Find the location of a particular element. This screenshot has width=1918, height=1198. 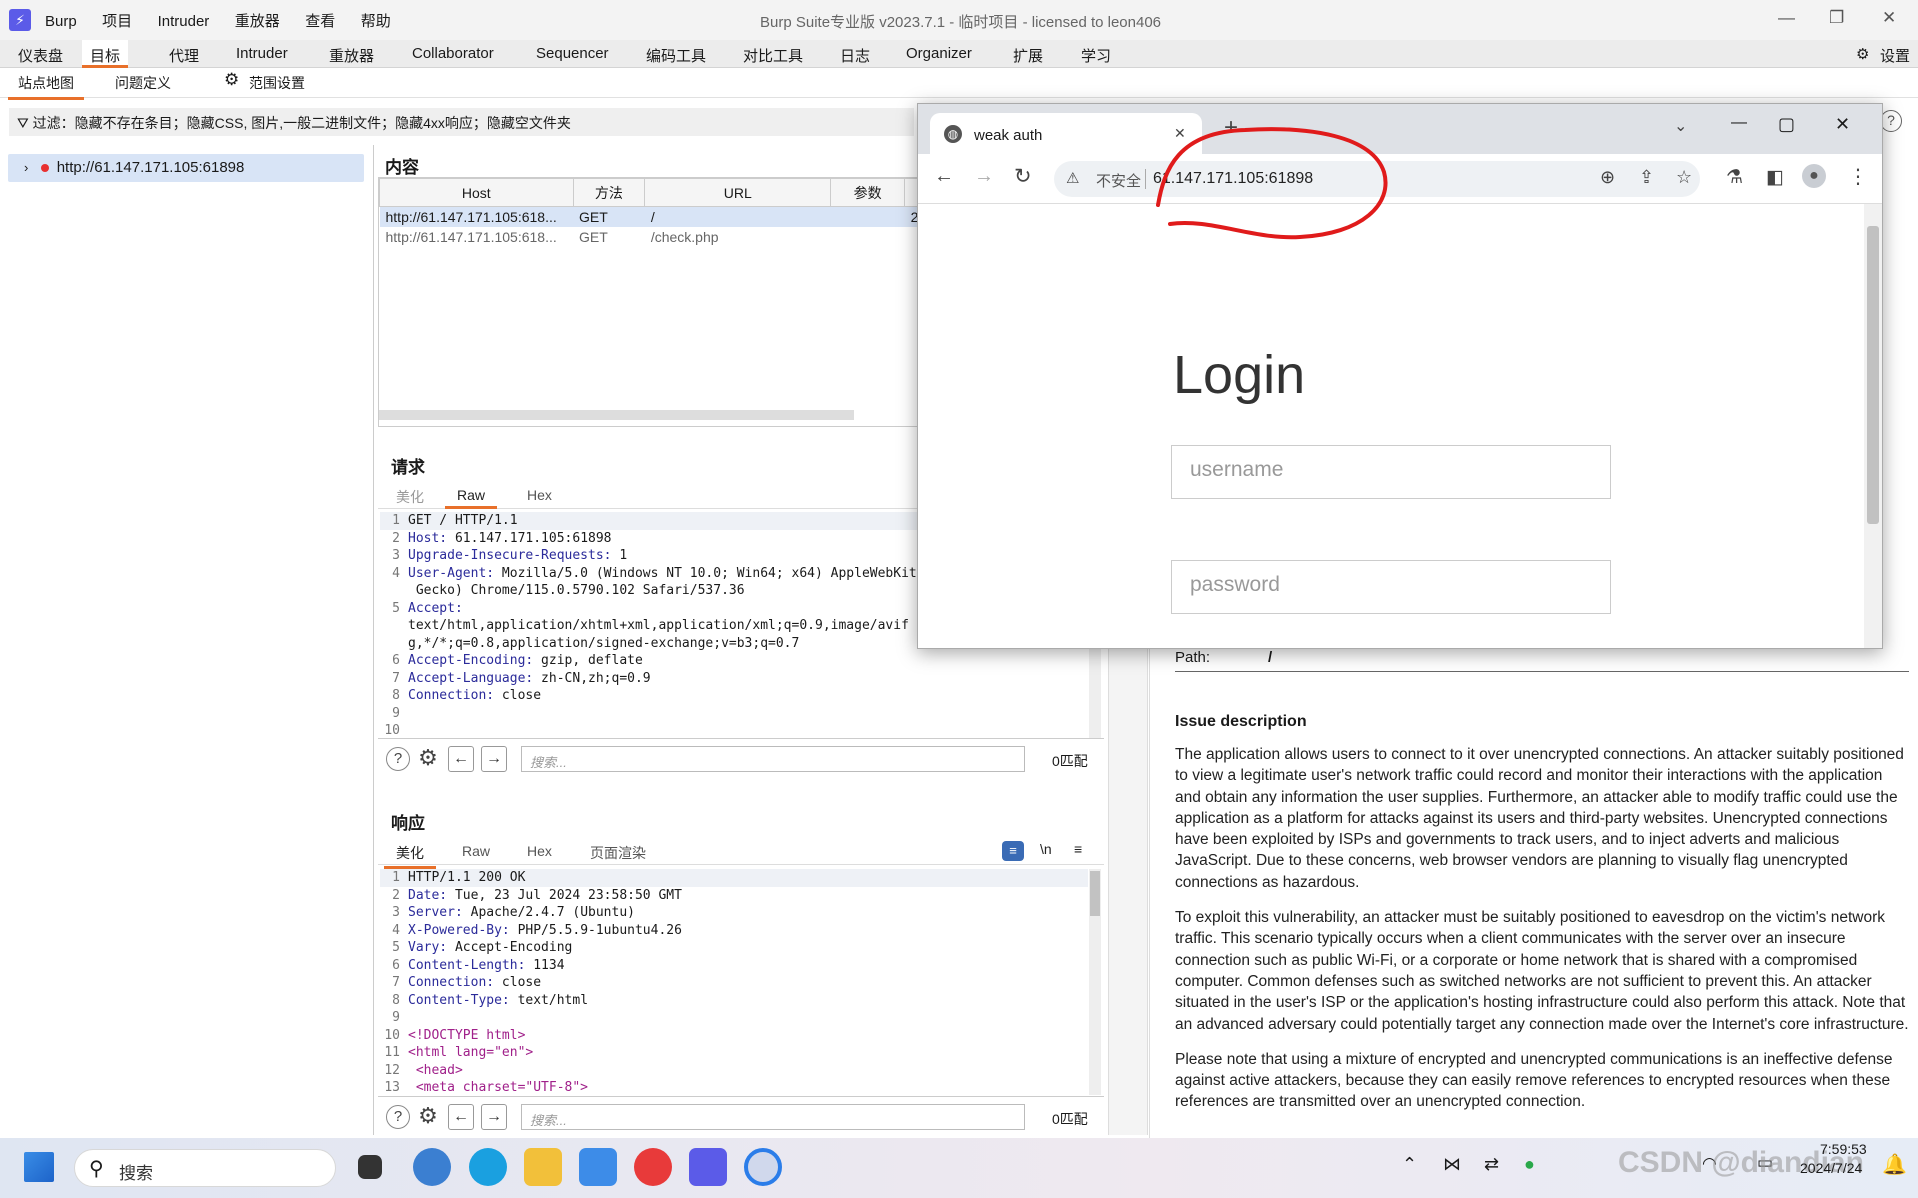

tab-decoder: 编码工具 is located at coordinates (676, 55).